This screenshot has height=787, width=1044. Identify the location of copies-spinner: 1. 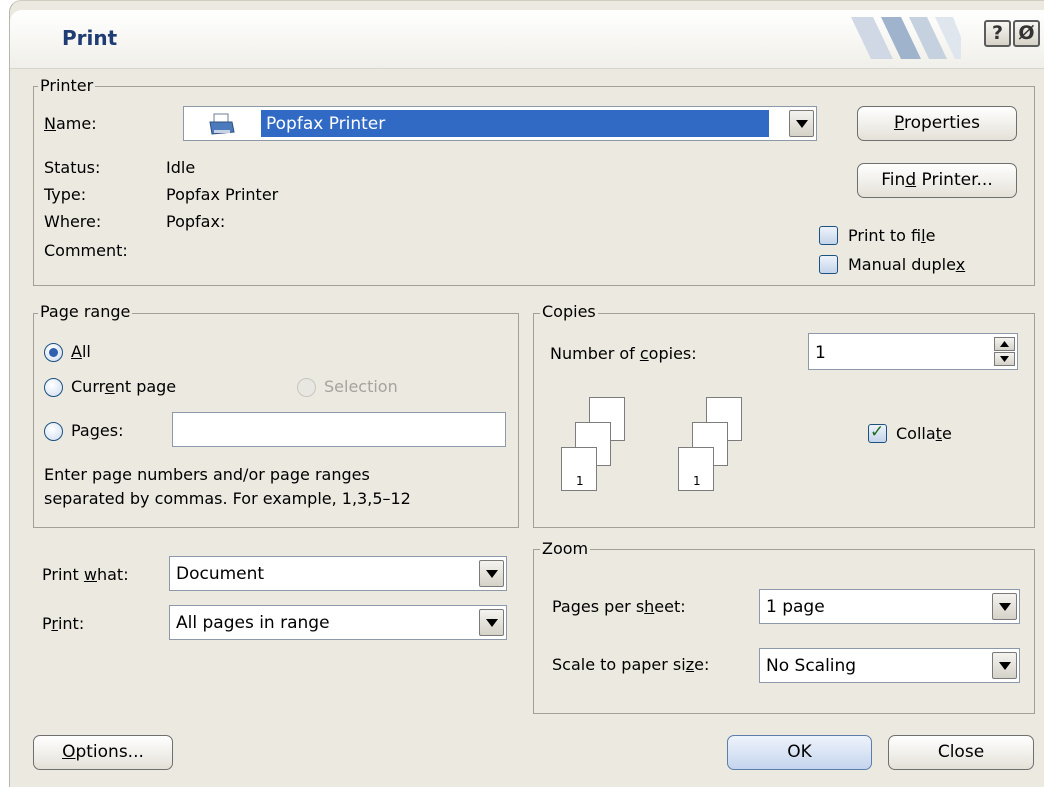
(913, 351).